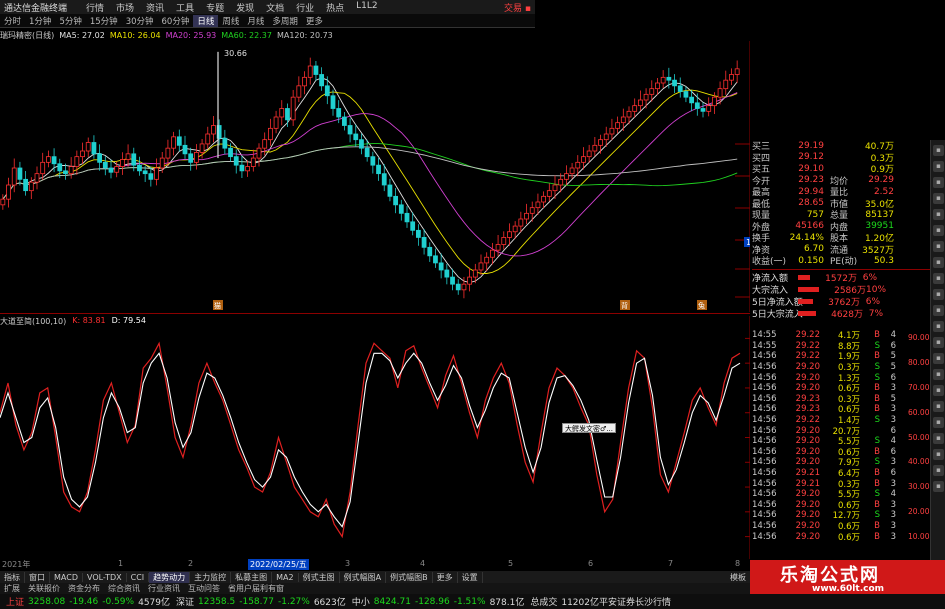  What do you see at coordinates (37, 577) in the screenshot?
I see `indicator-tab: 窗口` at bounding box center [37, 577].